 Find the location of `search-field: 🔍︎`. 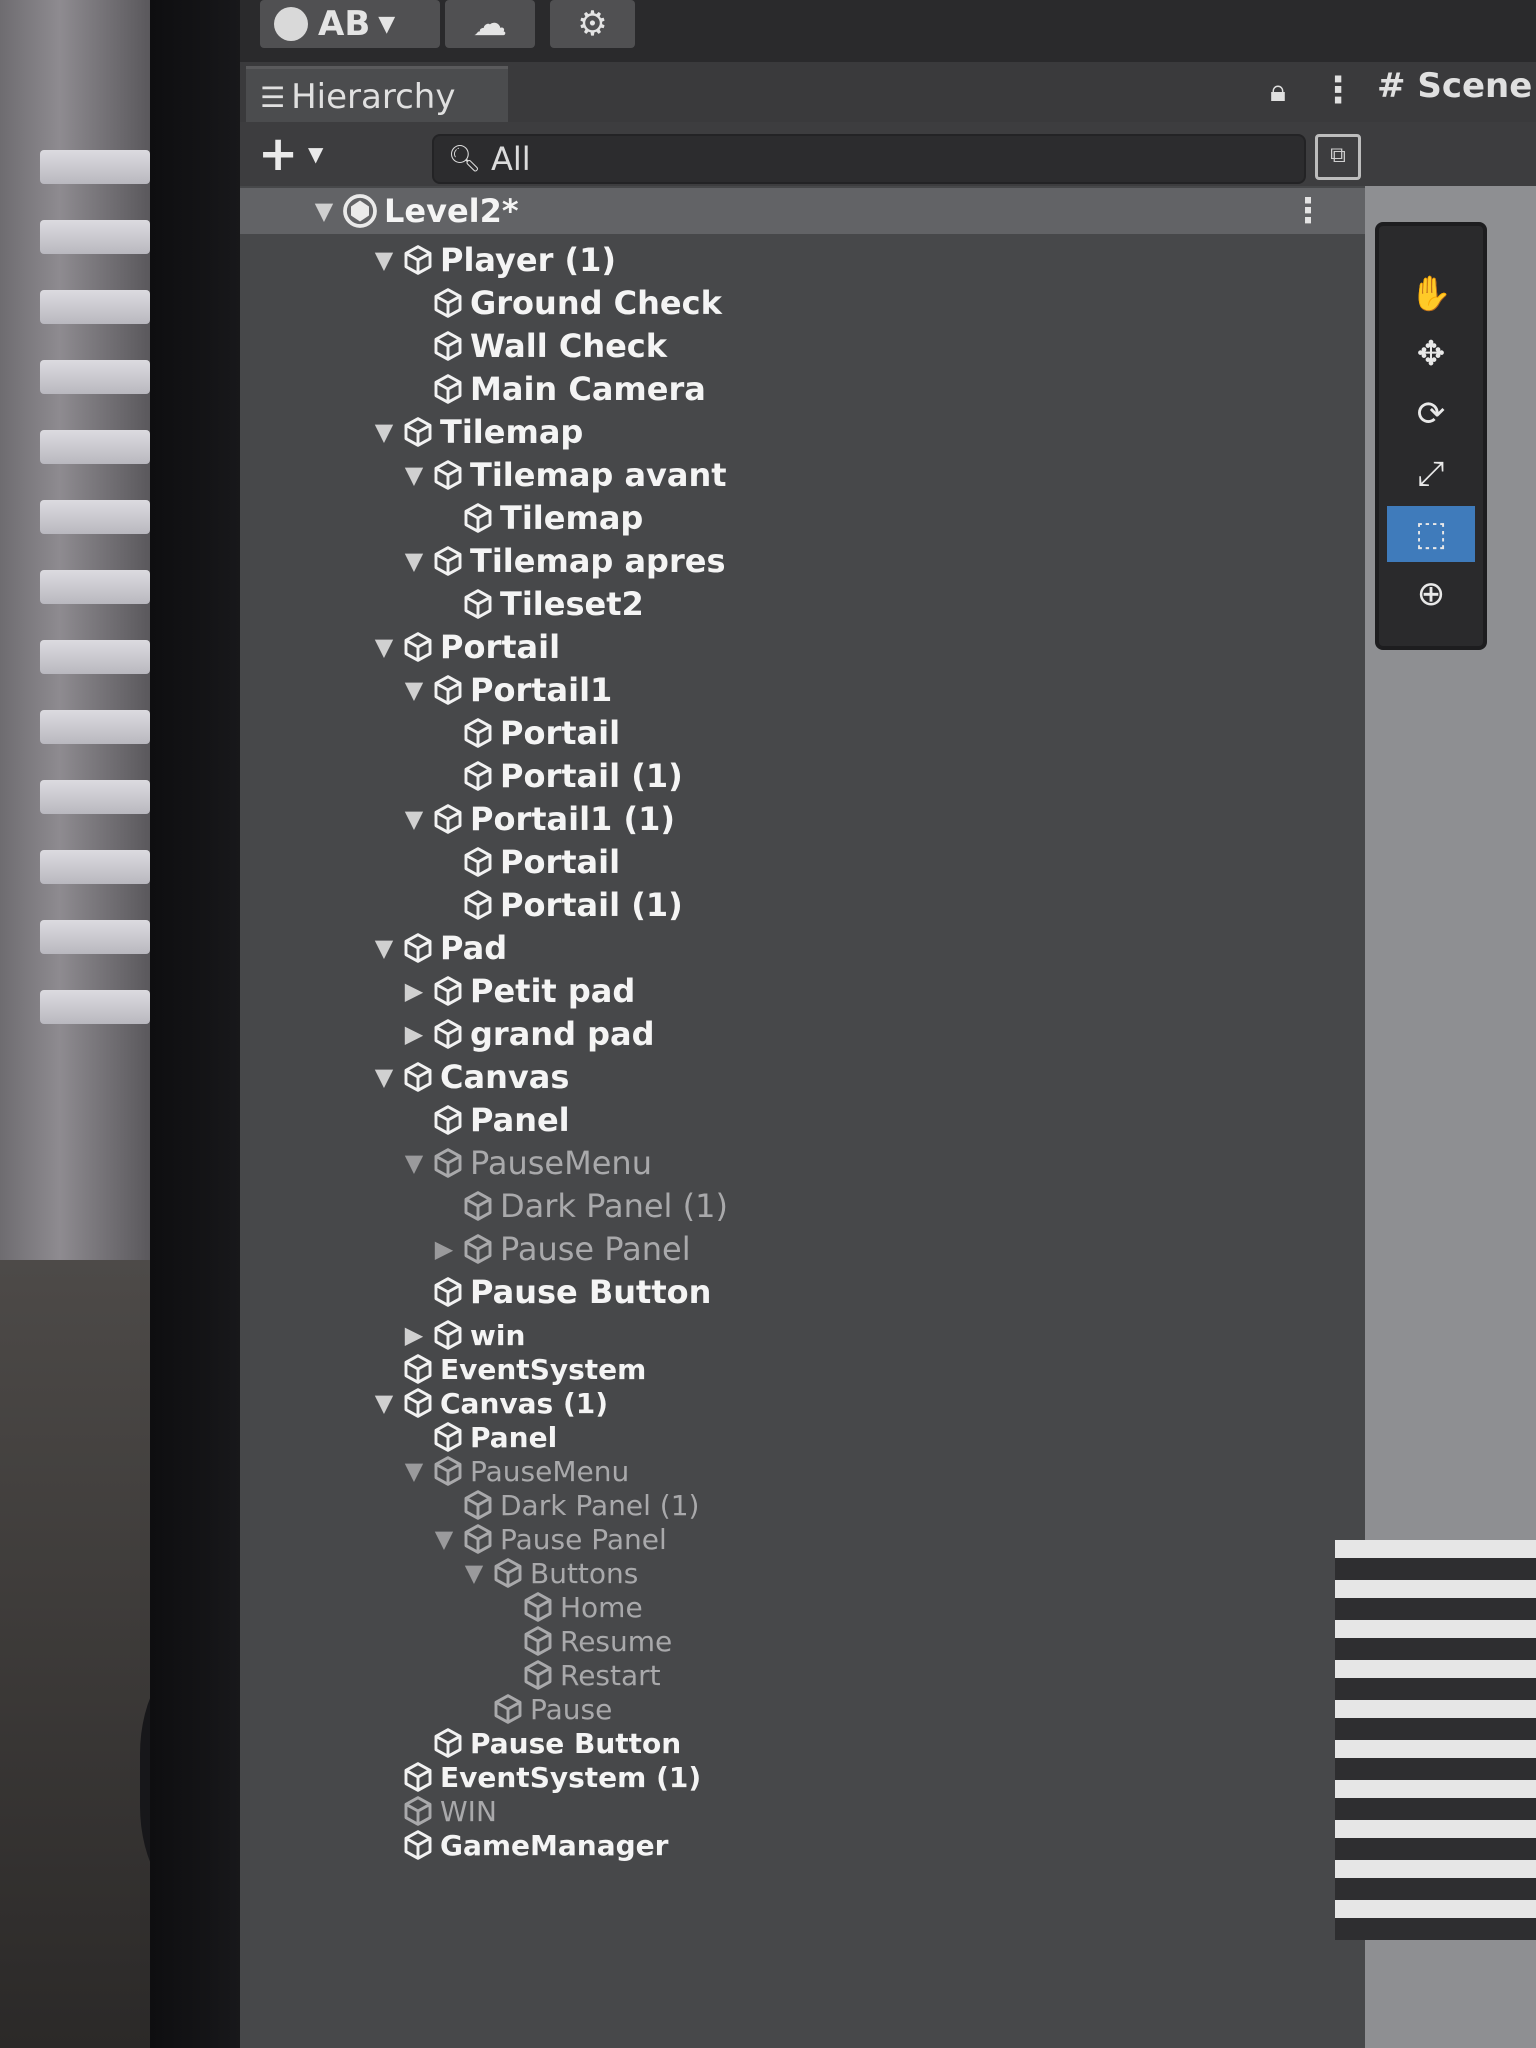

search-field: 🔍︎ is located at coordinates (869, 159).